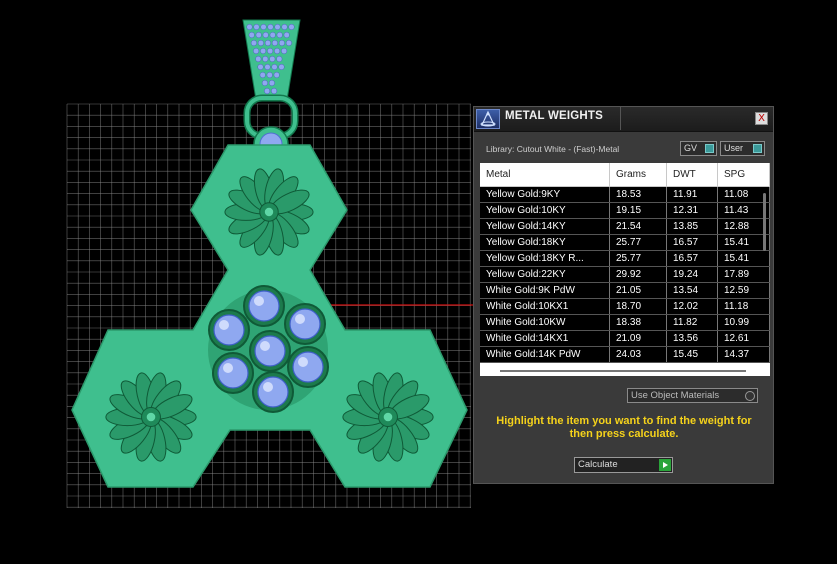  I want to click on table-row: Yellow Gold:14KY 21.54 13.85 12.88, so click(625, 226).